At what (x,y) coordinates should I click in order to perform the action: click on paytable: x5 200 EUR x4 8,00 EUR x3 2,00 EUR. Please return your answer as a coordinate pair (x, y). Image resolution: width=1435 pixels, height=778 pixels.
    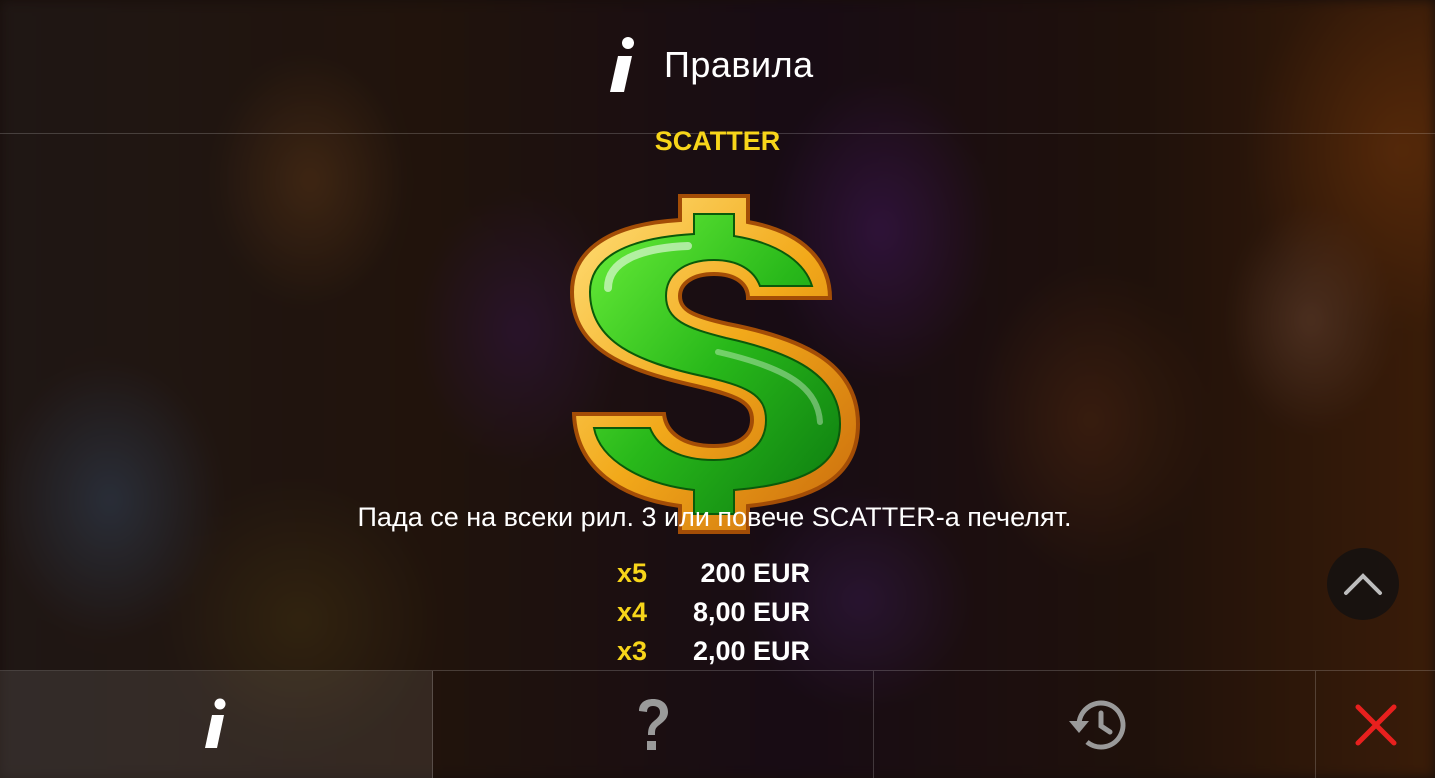
    Looking at the image, I should click on (722, 616).